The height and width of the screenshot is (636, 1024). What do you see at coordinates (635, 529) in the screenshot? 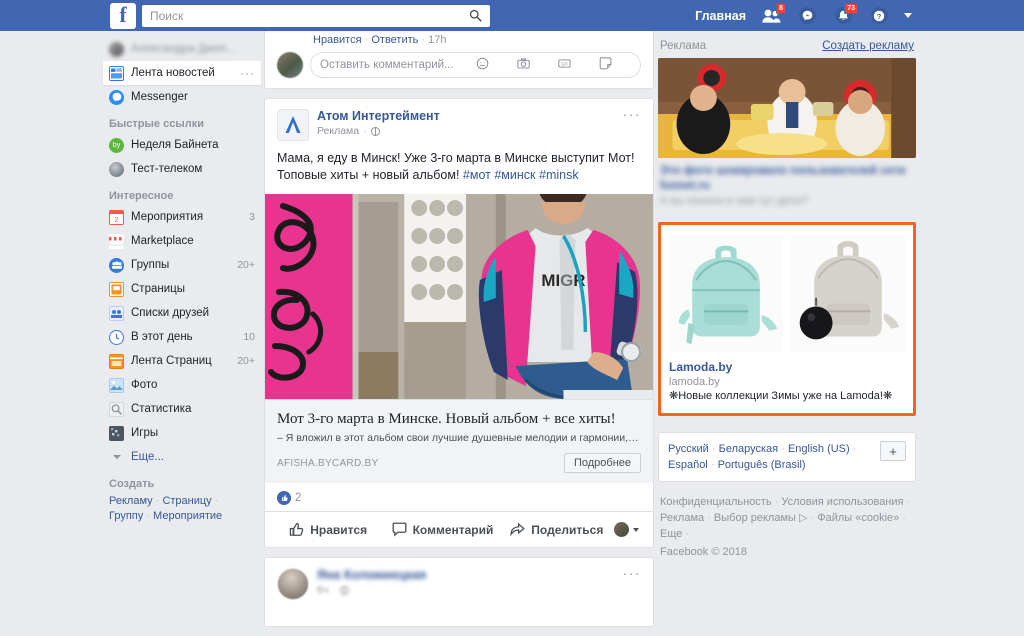
I see `chevron-down-icon` at bounding box center [635, 529].